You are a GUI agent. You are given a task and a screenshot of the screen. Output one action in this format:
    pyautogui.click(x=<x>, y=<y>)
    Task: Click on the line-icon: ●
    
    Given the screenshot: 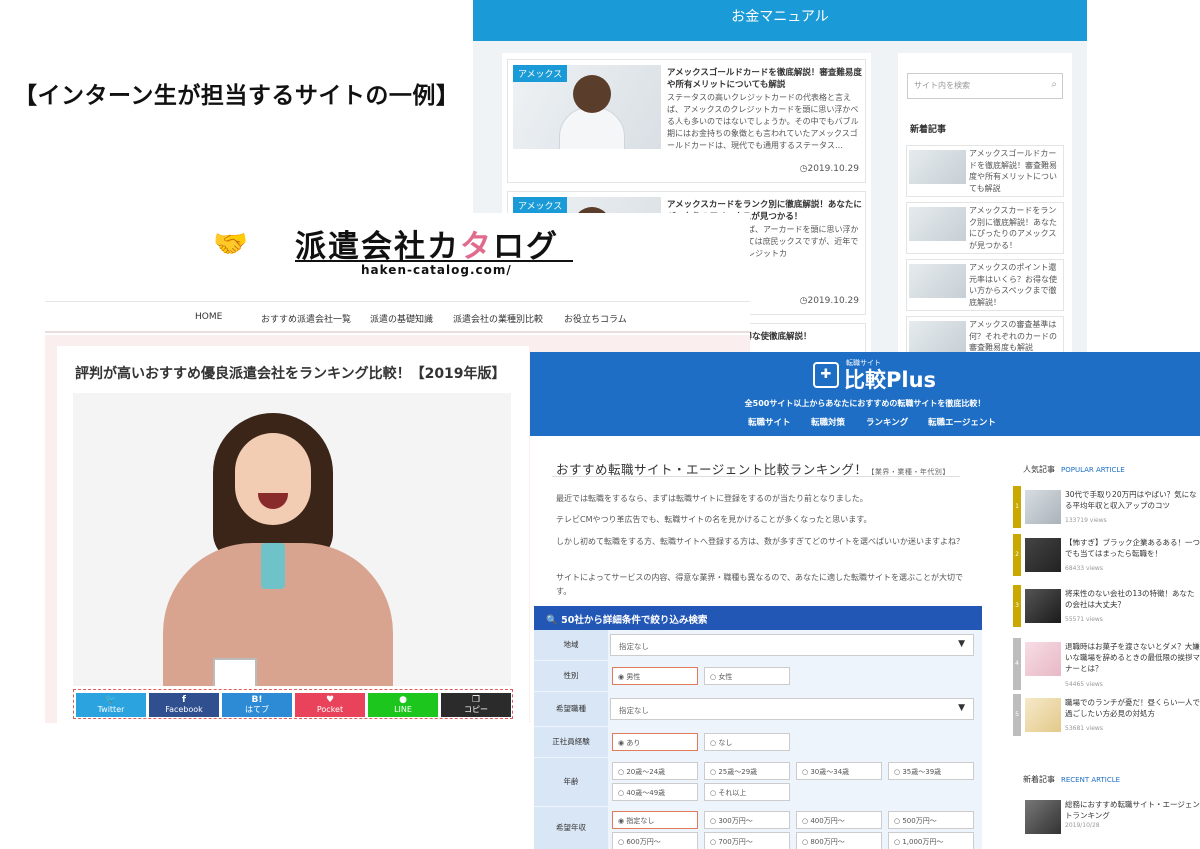 What is the action you would take?
    pyautogui.click(x=403, y=700)
    